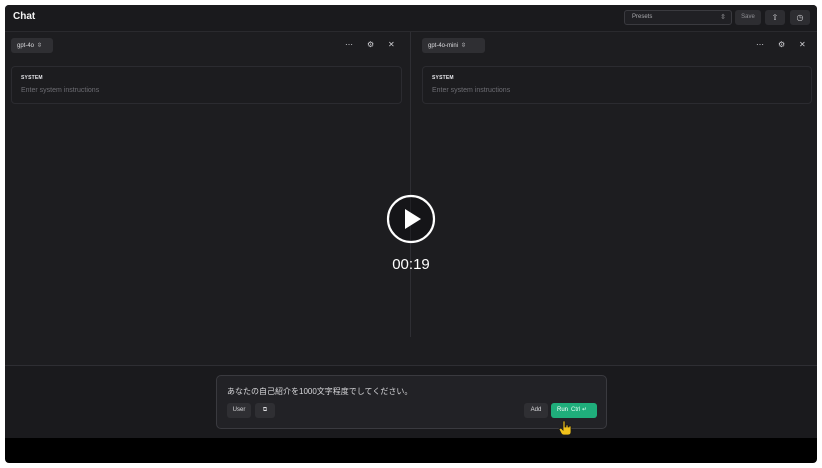 This screenshot has height=468, width=822. Describe the element at coordinates (536, 410) in the screenshot. I see `add-button: Add` at that location.